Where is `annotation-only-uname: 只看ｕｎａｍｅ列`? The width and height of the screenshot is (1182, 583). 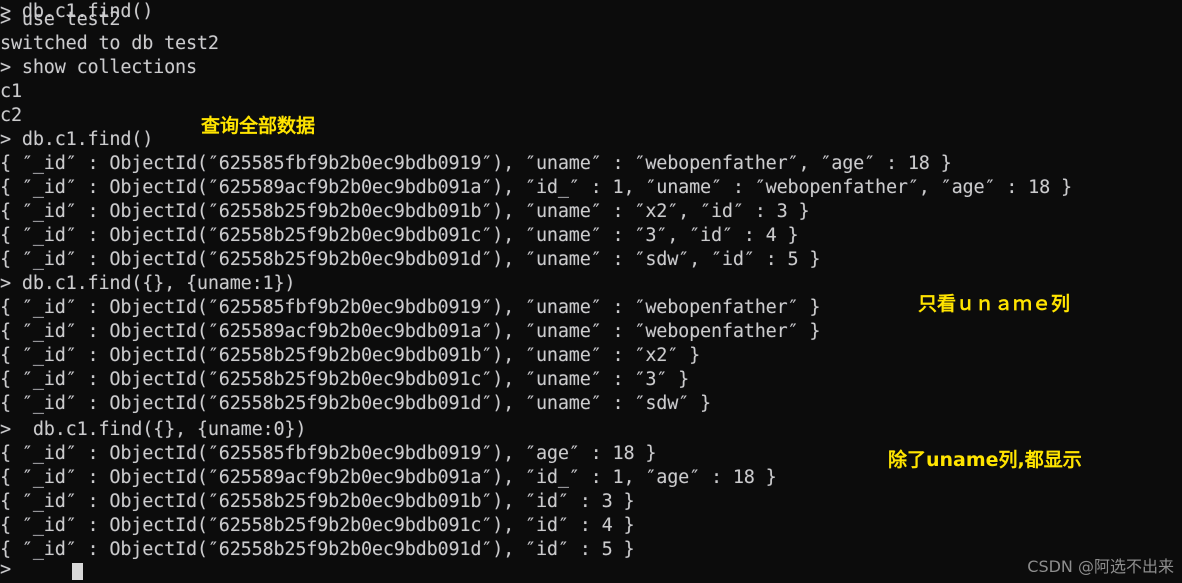
annotation-only-uname: 只看ｕｎａｍｅ列 is located at coordinates (994, 304).